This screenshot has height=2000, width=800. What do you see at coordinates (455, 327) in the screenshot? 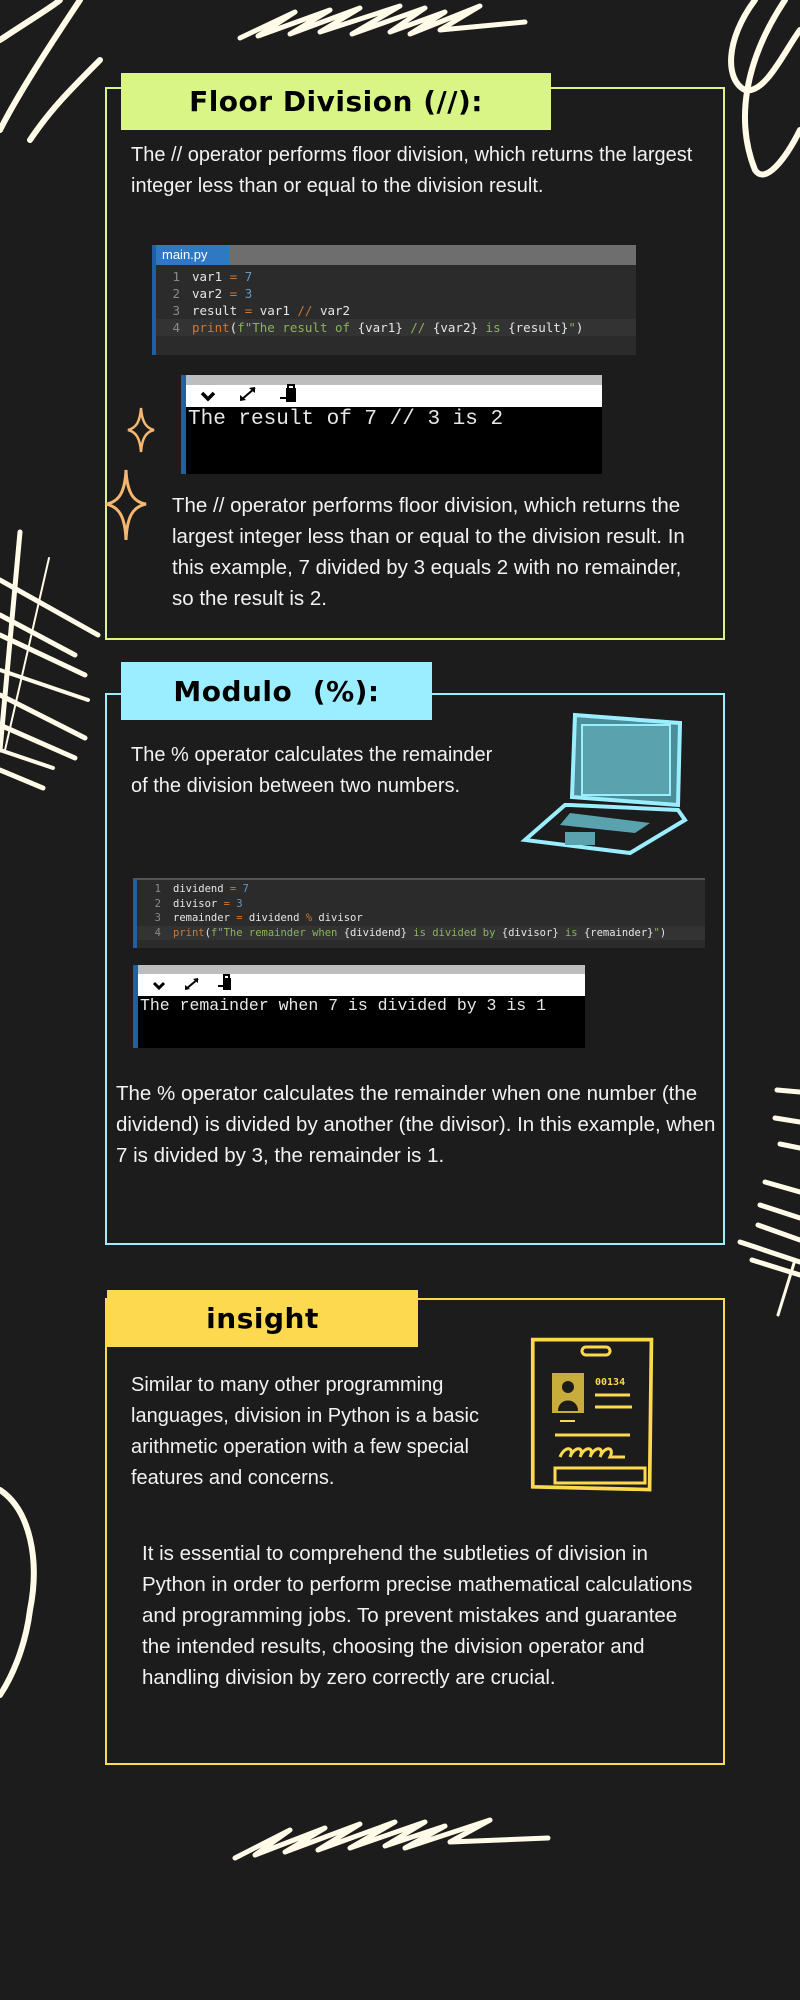
I see `code-token: {var2}` at bounding box center [455, 327].